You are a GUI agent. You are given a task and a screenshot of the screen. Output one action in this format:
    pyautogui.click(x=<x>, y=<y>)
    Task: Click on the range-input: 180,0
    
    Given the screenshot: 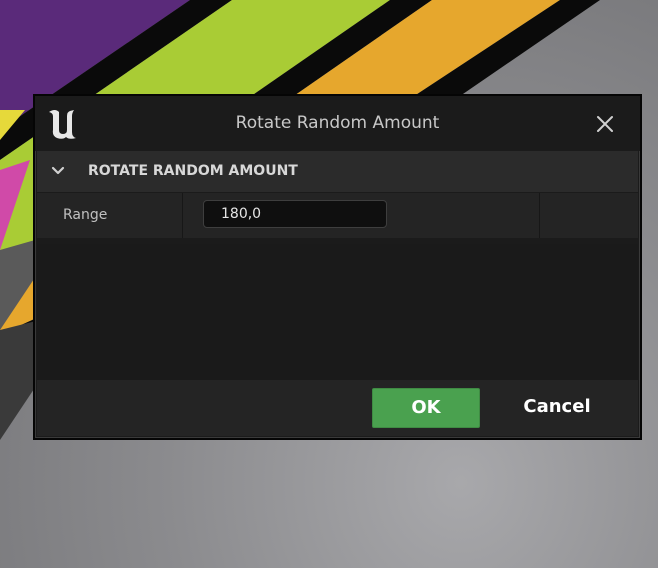 What is the action you would take?
    pyautogui.click(x=295, y=214)
    